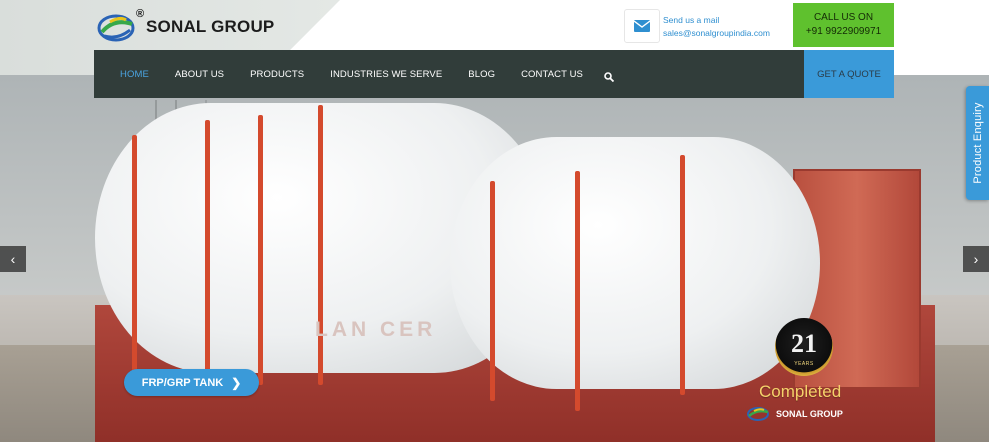 This screenshot has height=442, width=989. What do you see at coordinates (802, 380) in the screenshot?
I see `anniversary-badge: 21 YEARS Completed SONAL GROUP` at bounding box center [802, 380].